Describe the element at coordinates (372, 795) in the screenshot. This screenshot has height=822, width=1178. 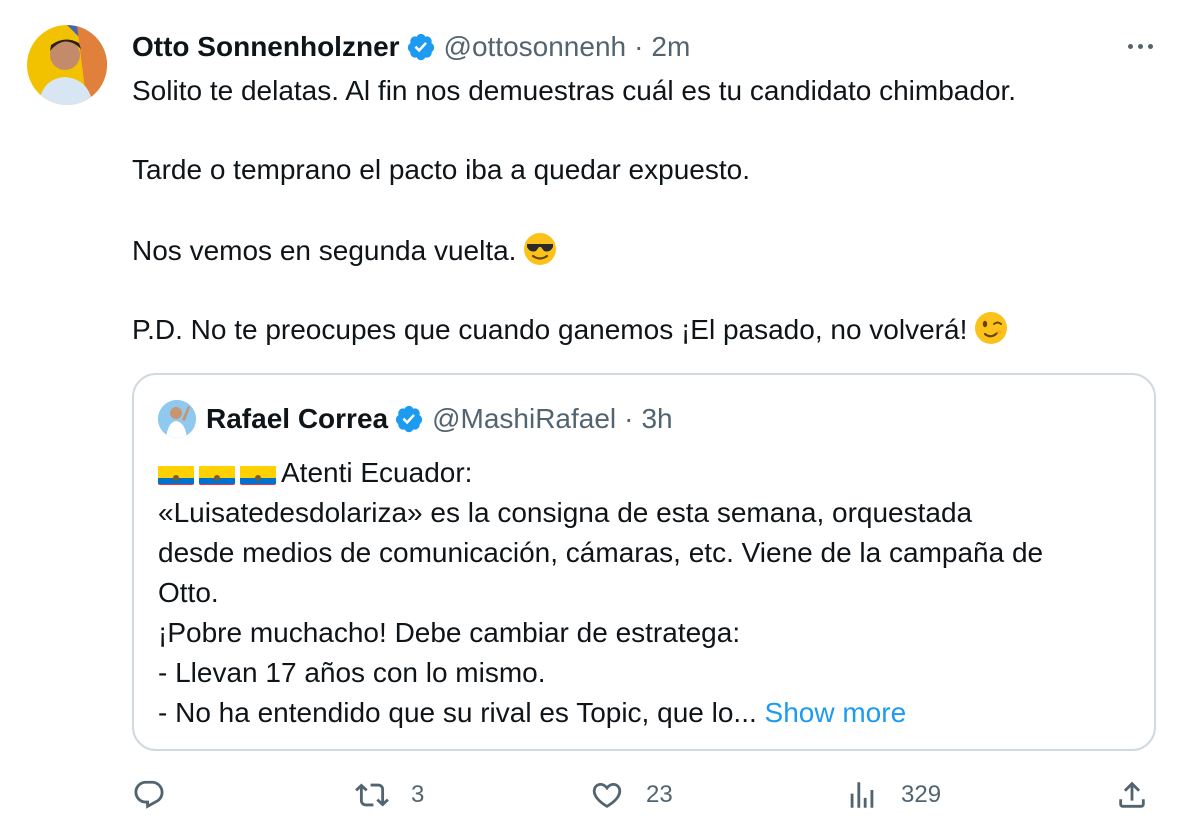
I see `retweet-icon` at that location.